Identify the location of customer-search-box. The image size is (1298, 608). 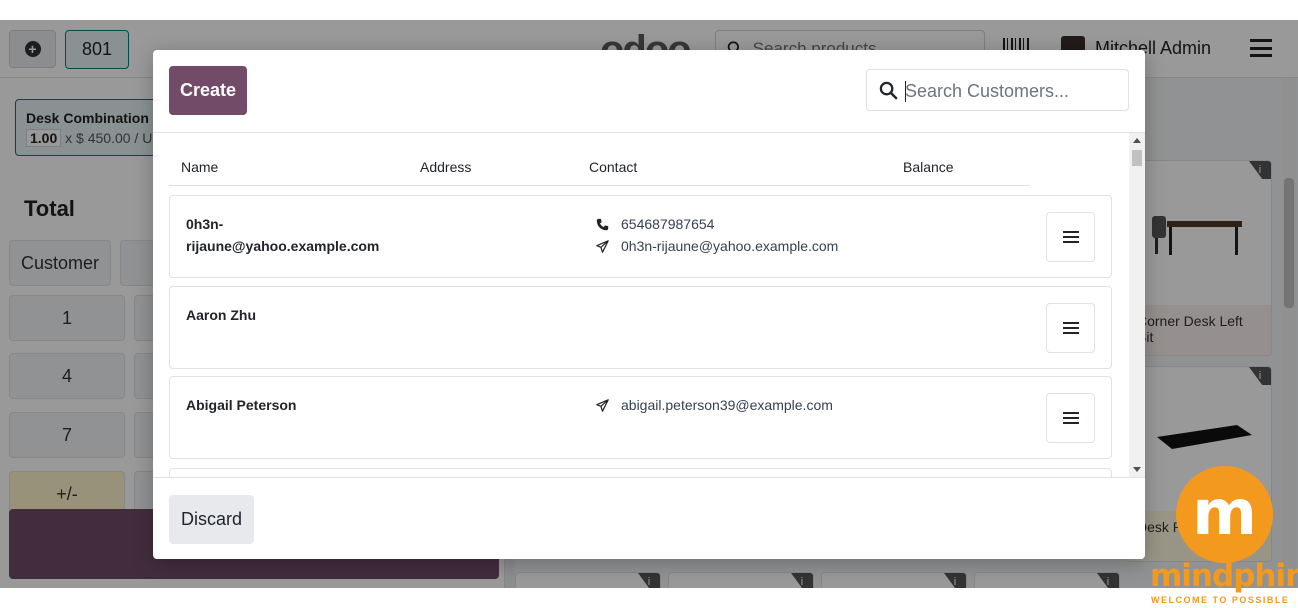
(997, 90).